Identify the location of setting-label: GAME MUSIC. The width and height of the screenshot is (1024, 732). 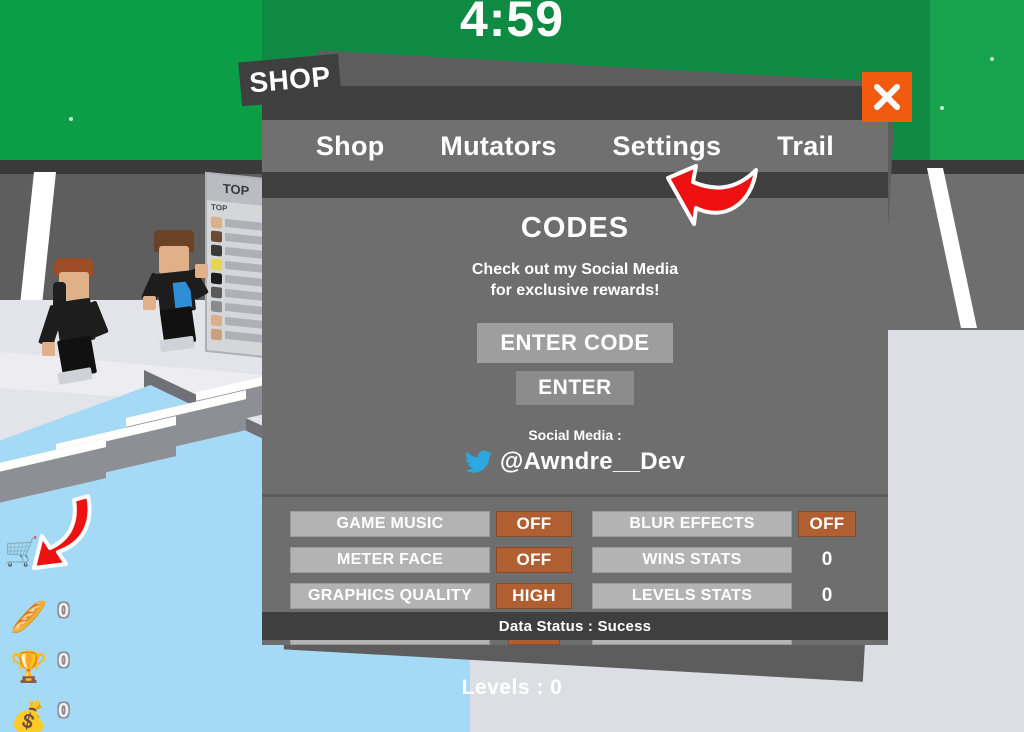
(390, 523).